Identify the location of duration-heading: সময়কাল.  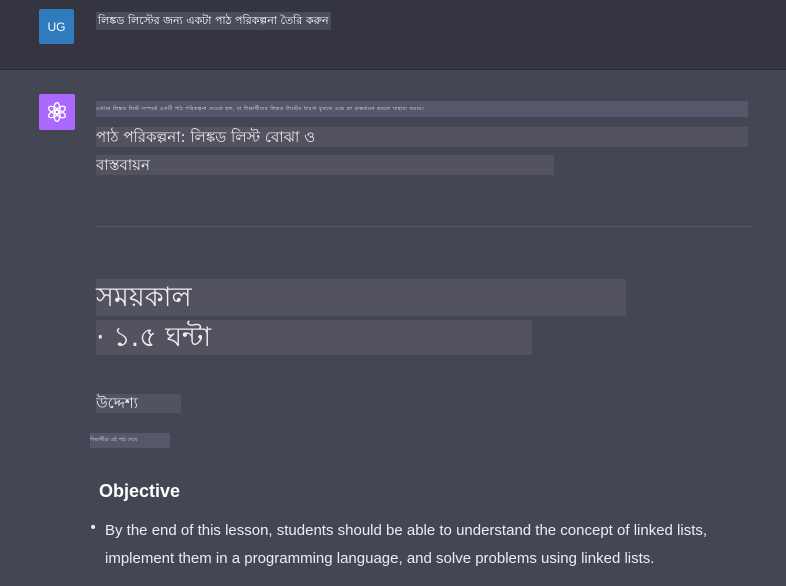
(361, 297).